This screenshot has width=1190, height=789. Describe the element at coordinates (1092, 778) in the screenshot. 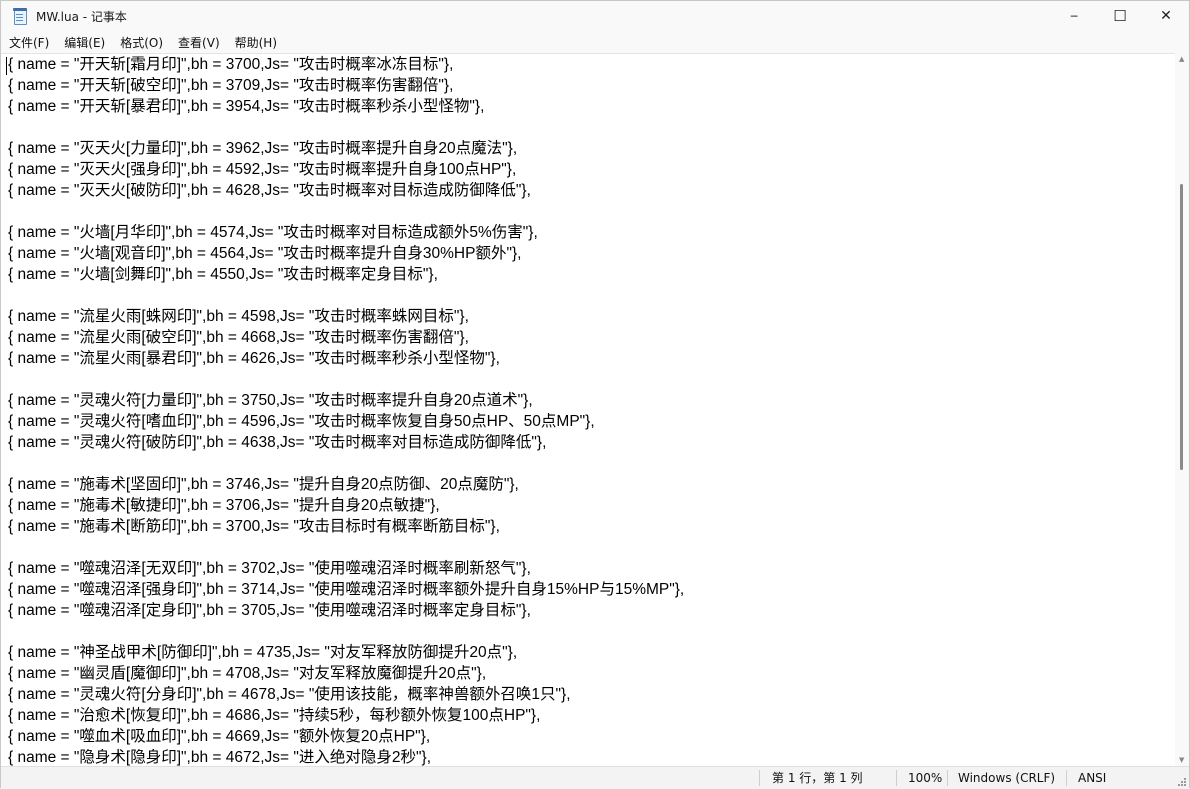

I see `encoding: ANSI` at that location.